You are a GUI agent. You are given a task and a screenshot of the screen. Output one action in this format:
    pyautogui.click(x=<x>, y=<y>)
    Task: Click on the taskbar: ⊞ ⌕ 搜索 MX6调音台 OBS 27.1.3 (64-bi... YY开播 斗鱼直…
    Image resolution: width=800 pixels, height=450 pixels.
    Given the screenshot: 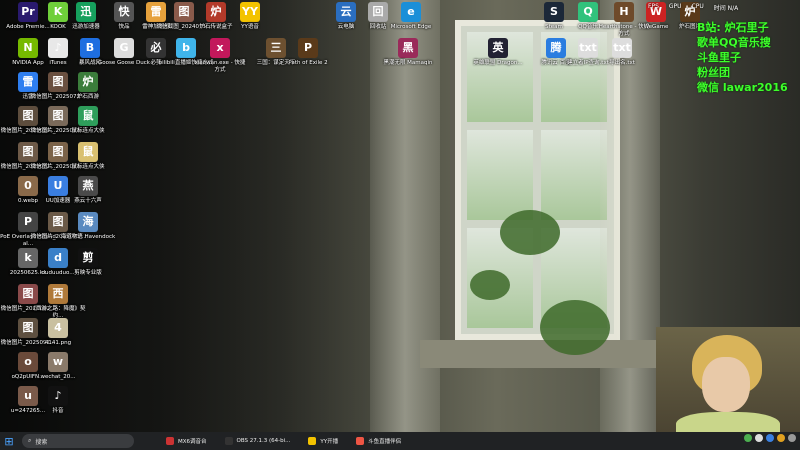 What is the action you would take?
    pyautogui.click(x=400, y=441)
    